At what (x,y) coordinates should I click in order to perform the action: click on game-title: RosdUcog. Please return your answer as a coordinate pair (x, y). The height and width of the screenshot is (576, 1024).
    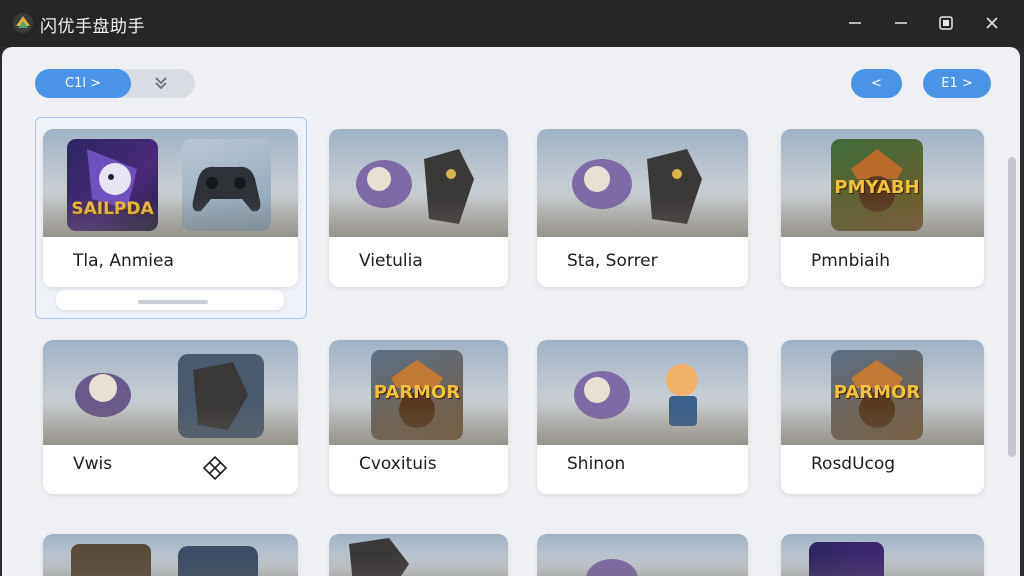
    Looking at the image, I should click on (853, 464).